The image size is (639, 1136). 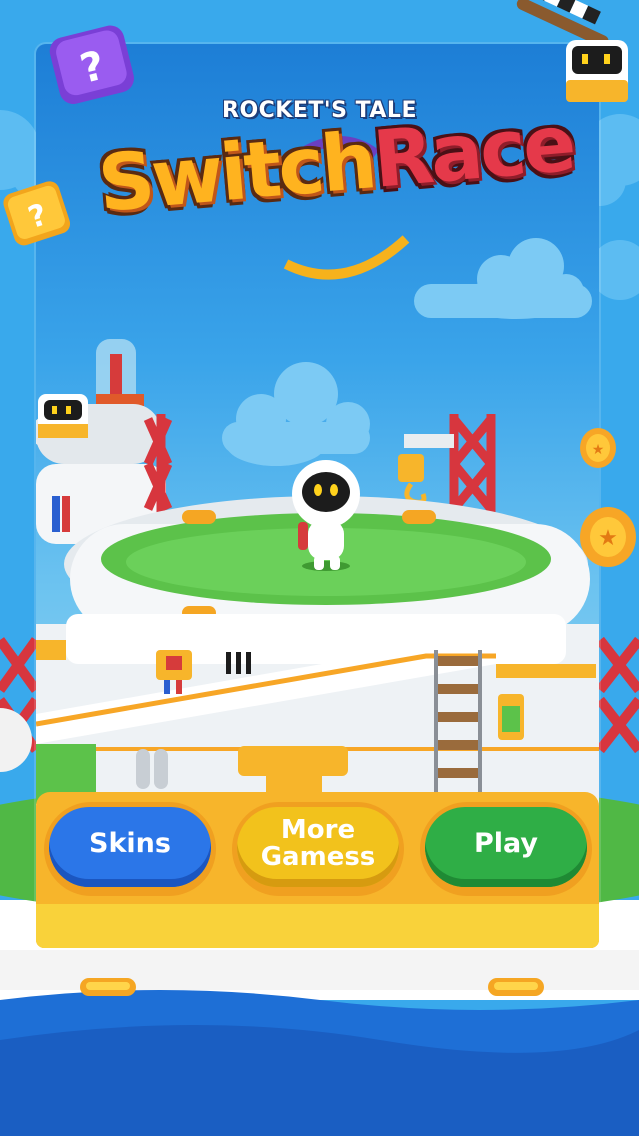 I want to click on skins-button-shell: Skins, so click(x=130, y=849).